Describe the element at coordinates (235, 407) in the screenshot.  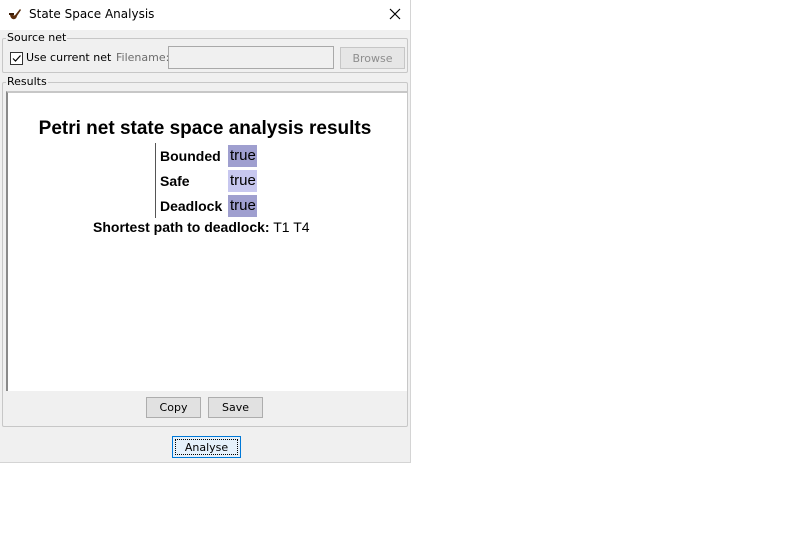
I see `save-button: Save` at that location.